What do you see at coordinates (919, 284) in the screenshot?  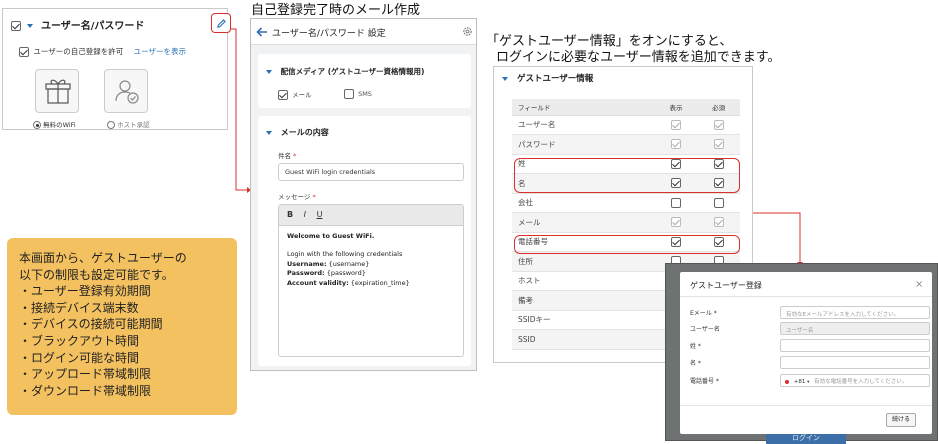 I see `close-icon: ×` at bounding box center [919, 284].